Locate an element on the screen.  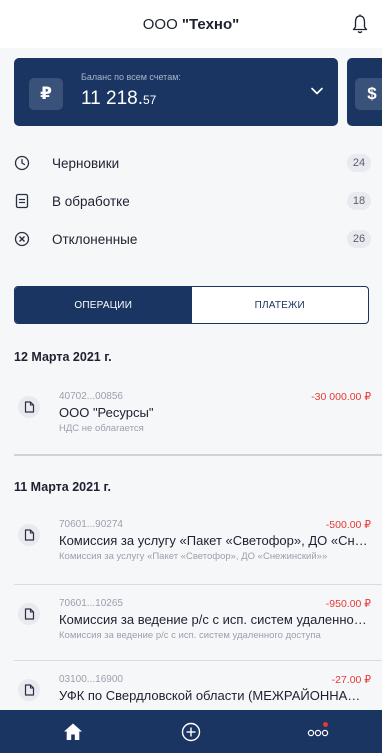
chevron-down-icon is located at coordinates (317, 91).